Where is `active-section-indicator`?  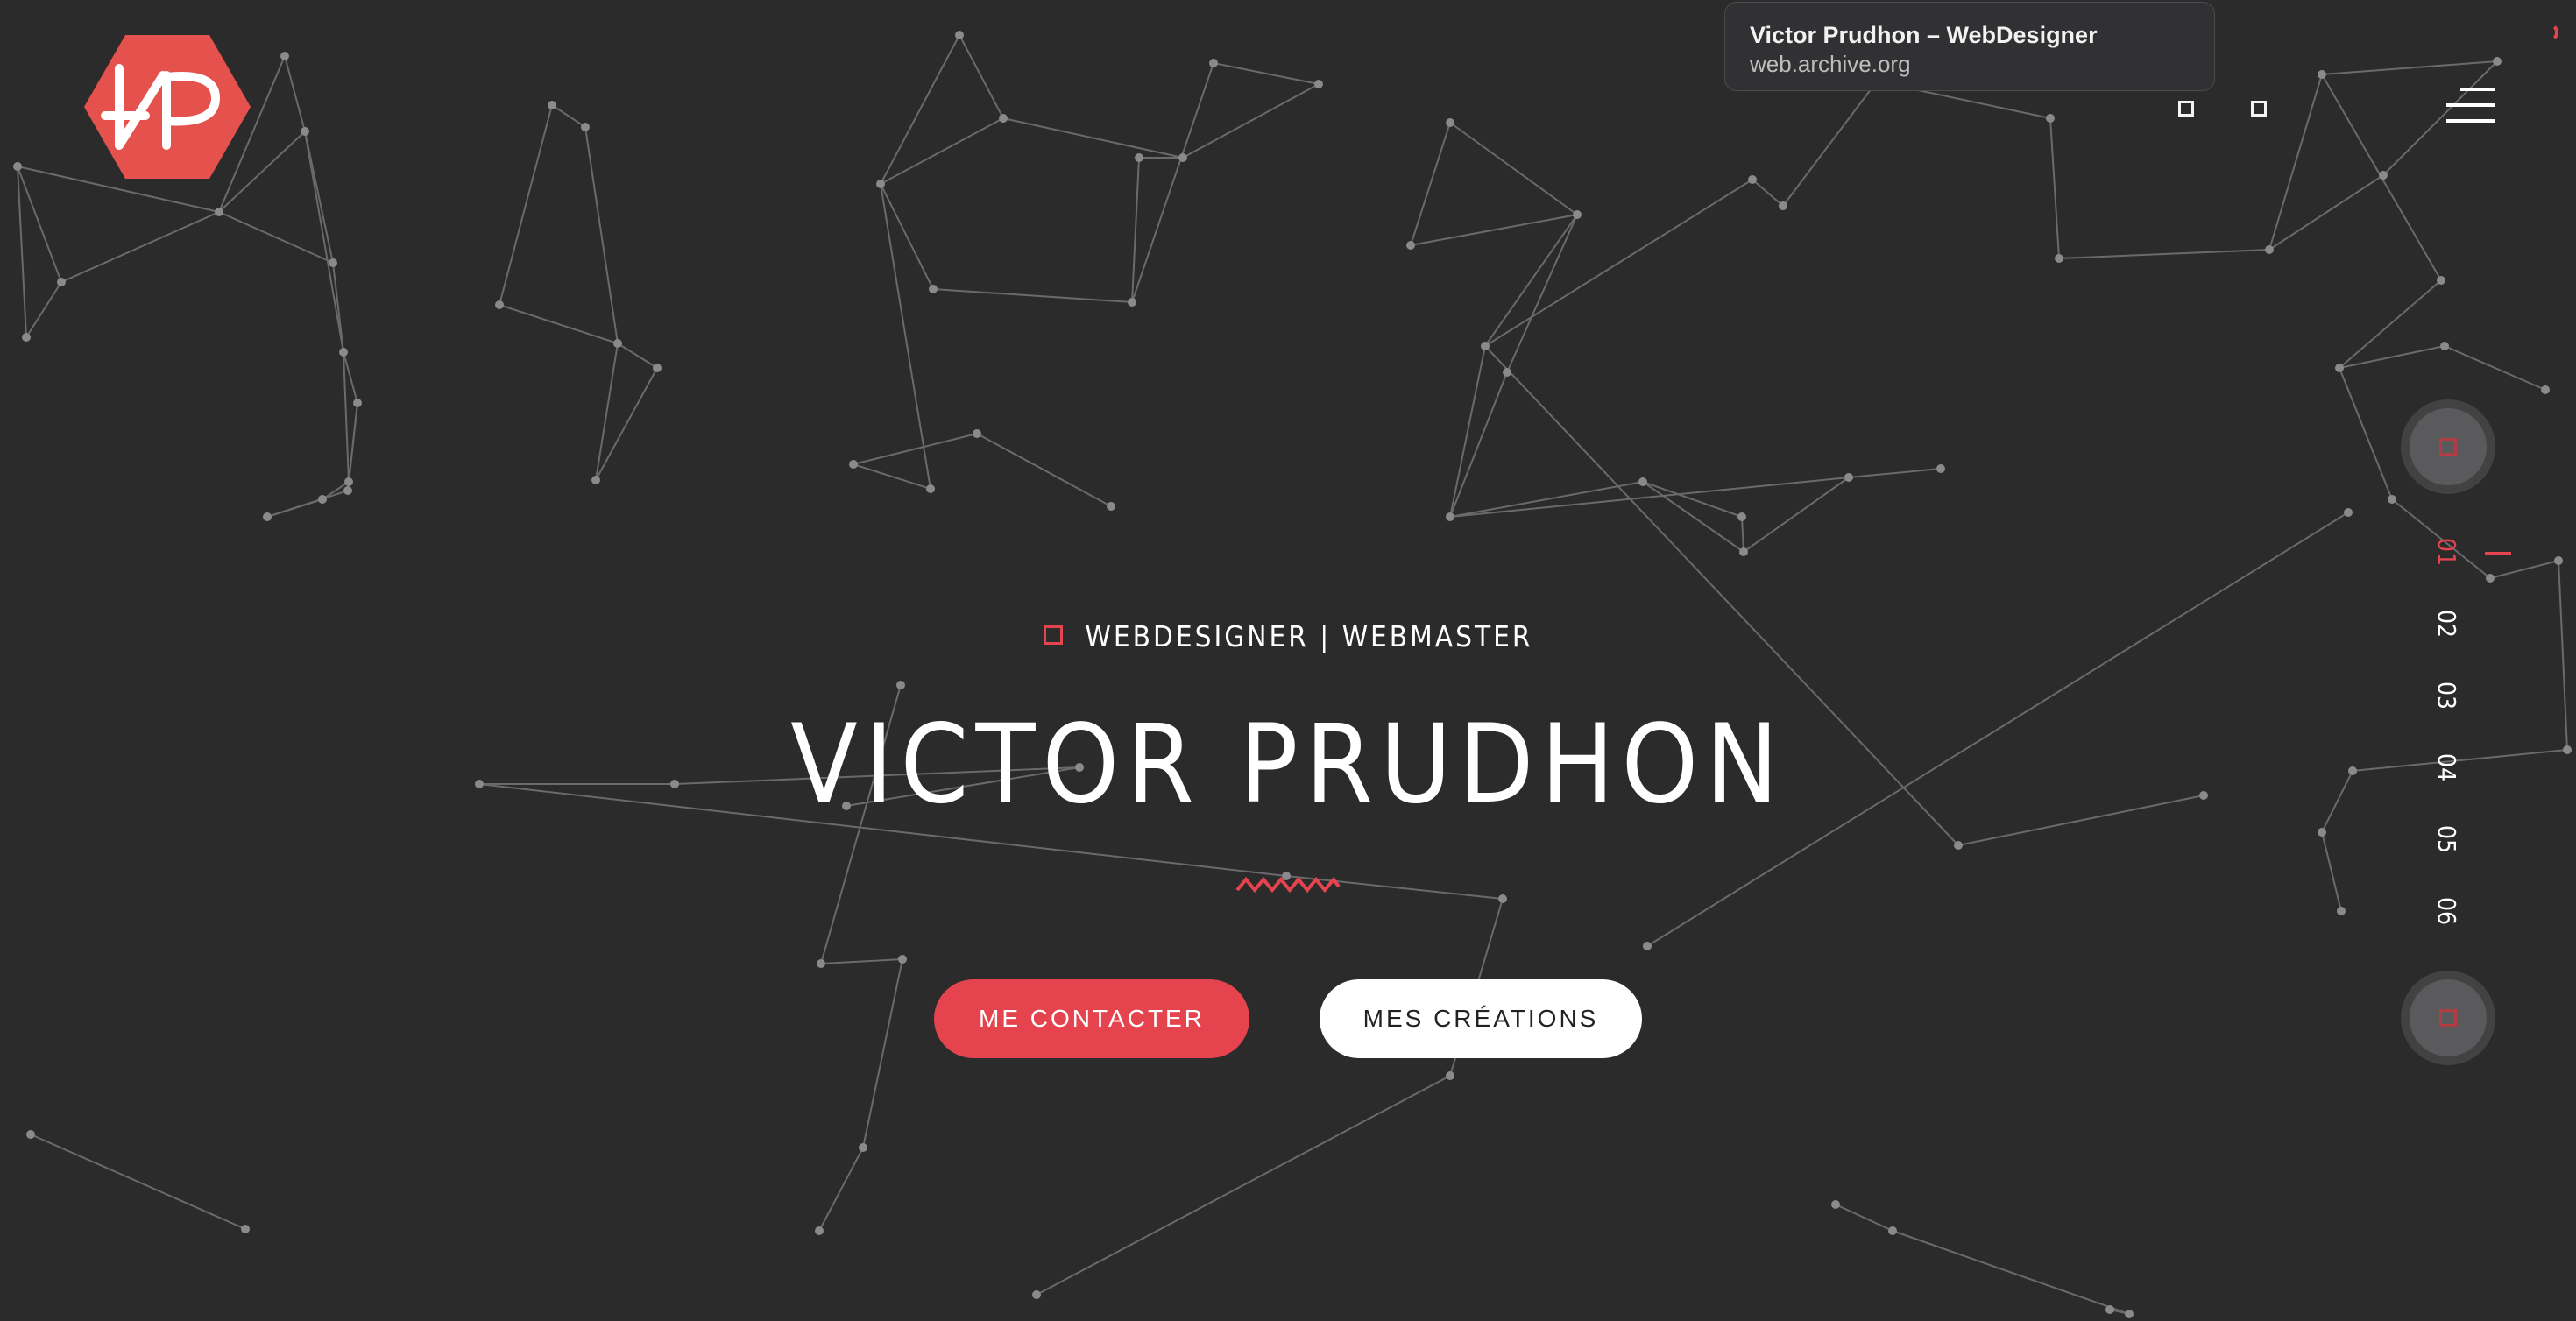 active-section-indicator is located at coordinates (2498, 553).